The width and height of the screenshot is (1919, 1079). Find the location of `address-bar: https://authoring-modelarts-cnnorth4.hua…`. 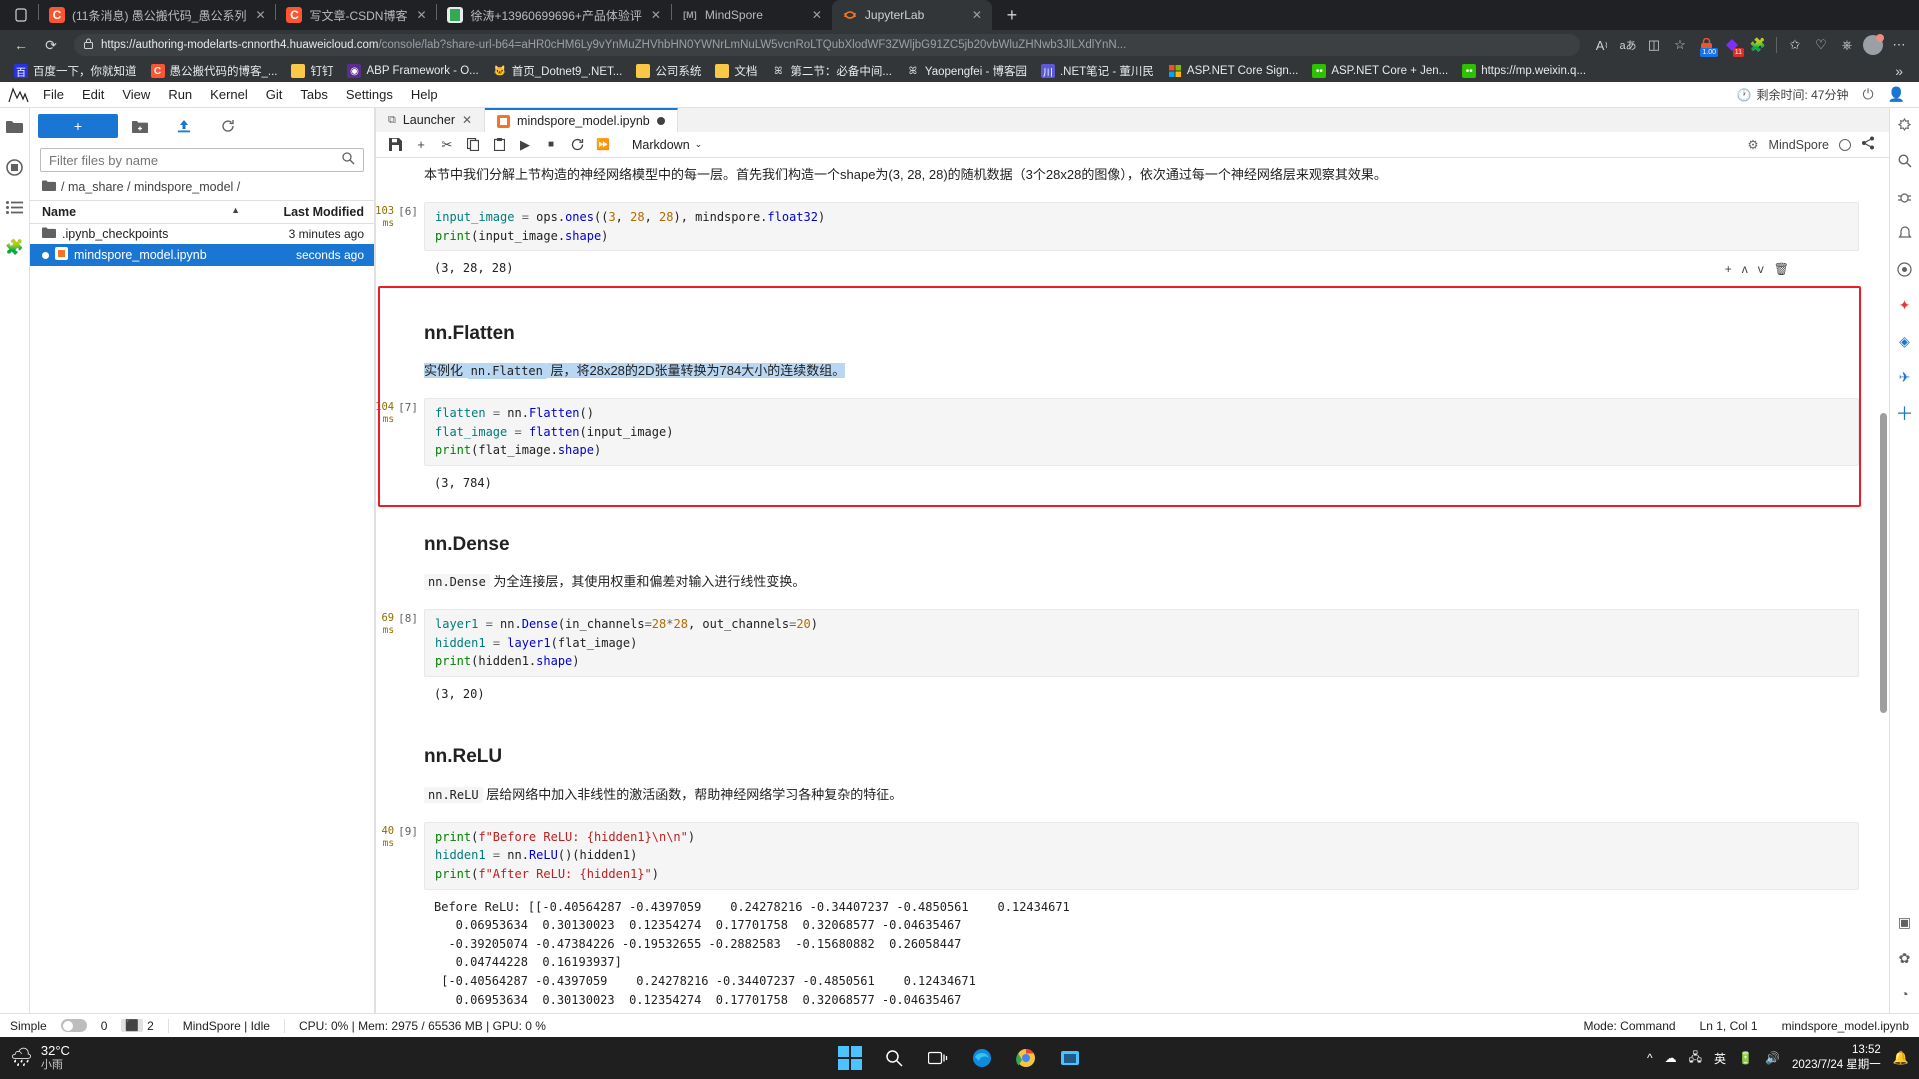

address-bar: https://authoring-modelarts-cnnorth4.hua… is located at coordinates (827, 45).